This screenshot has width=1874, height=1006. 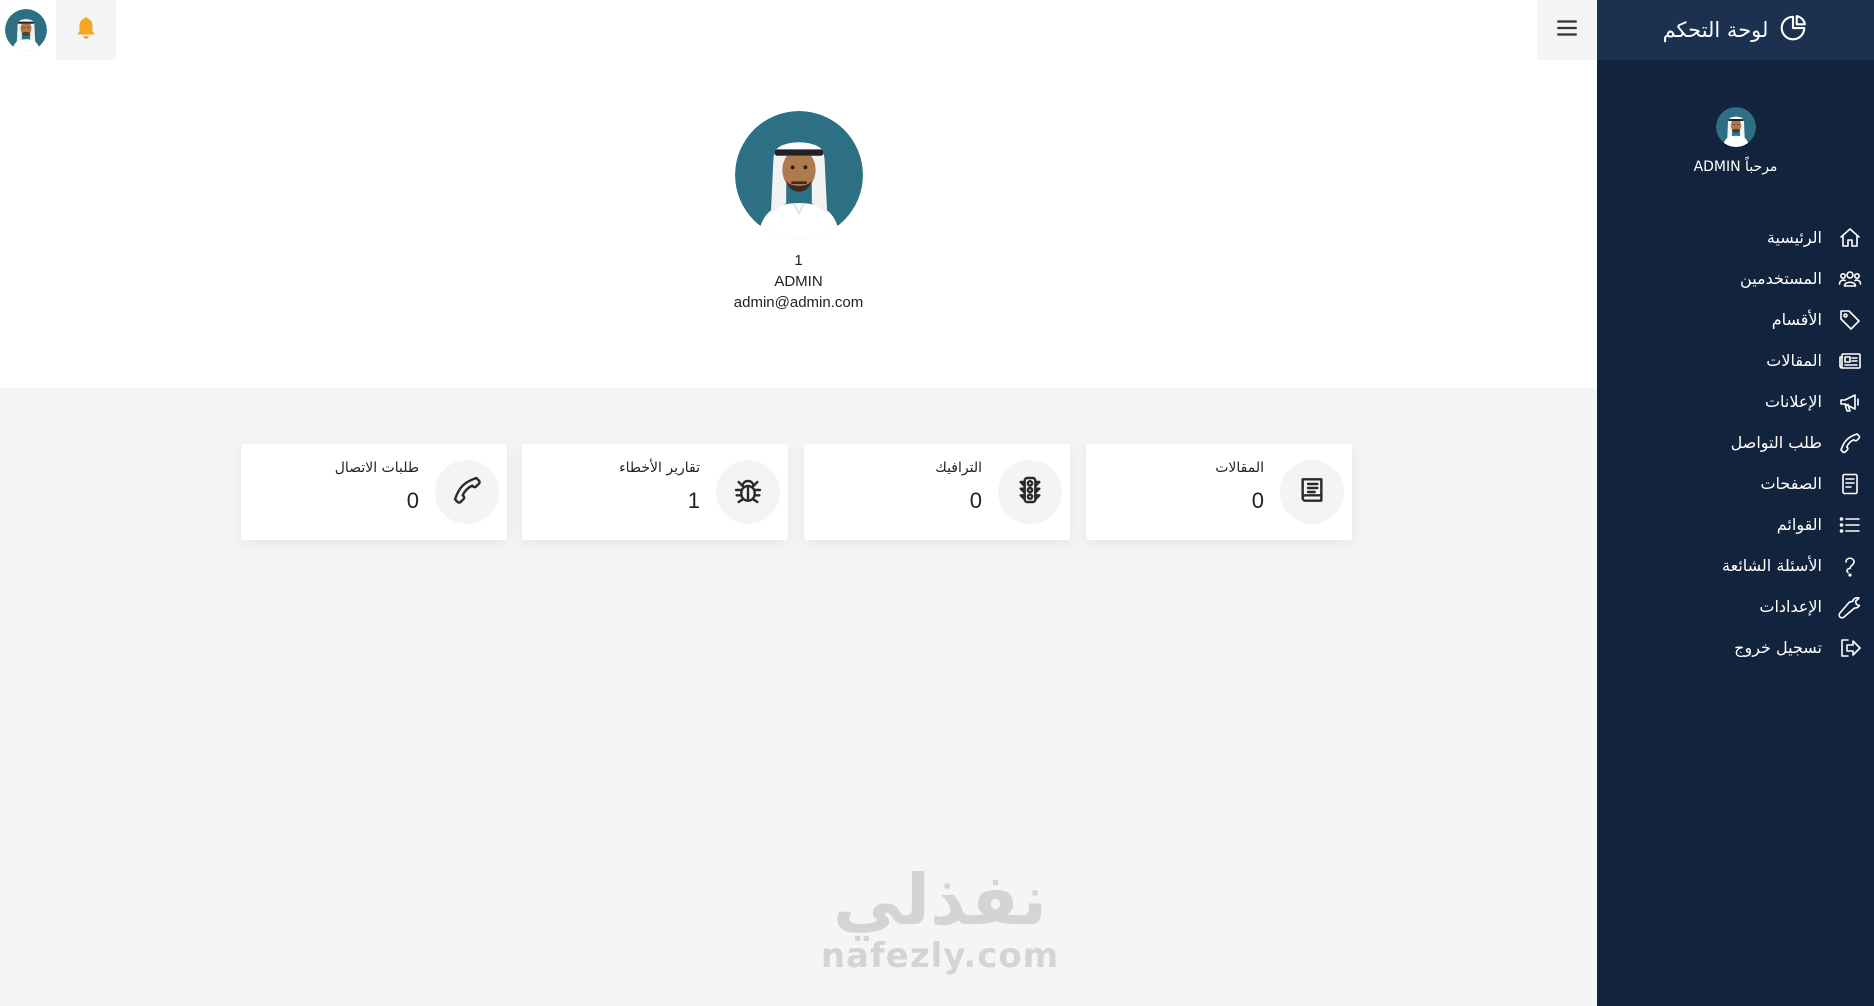 What do you see at coordinates (1799, 524) in the screenshot?
I see `sidebar-item-label: القوائم` at bounding box center [1799, 524].